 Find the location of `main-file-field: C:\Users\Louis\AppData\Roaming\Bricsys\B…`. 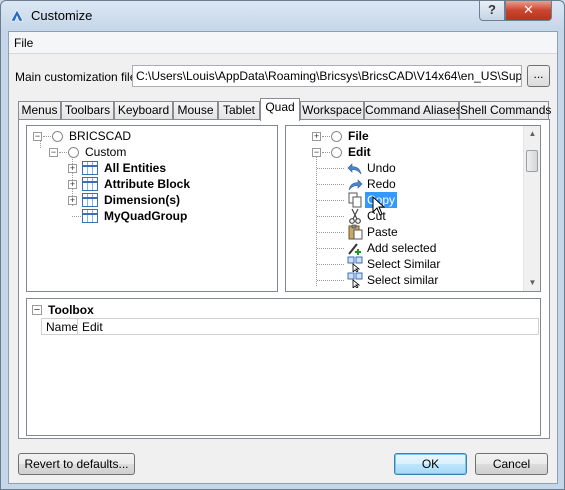

main-file-field: C:\Users\Louis\AppData\Roaming\Bricsys\B… is located at coordinates (327, 76).